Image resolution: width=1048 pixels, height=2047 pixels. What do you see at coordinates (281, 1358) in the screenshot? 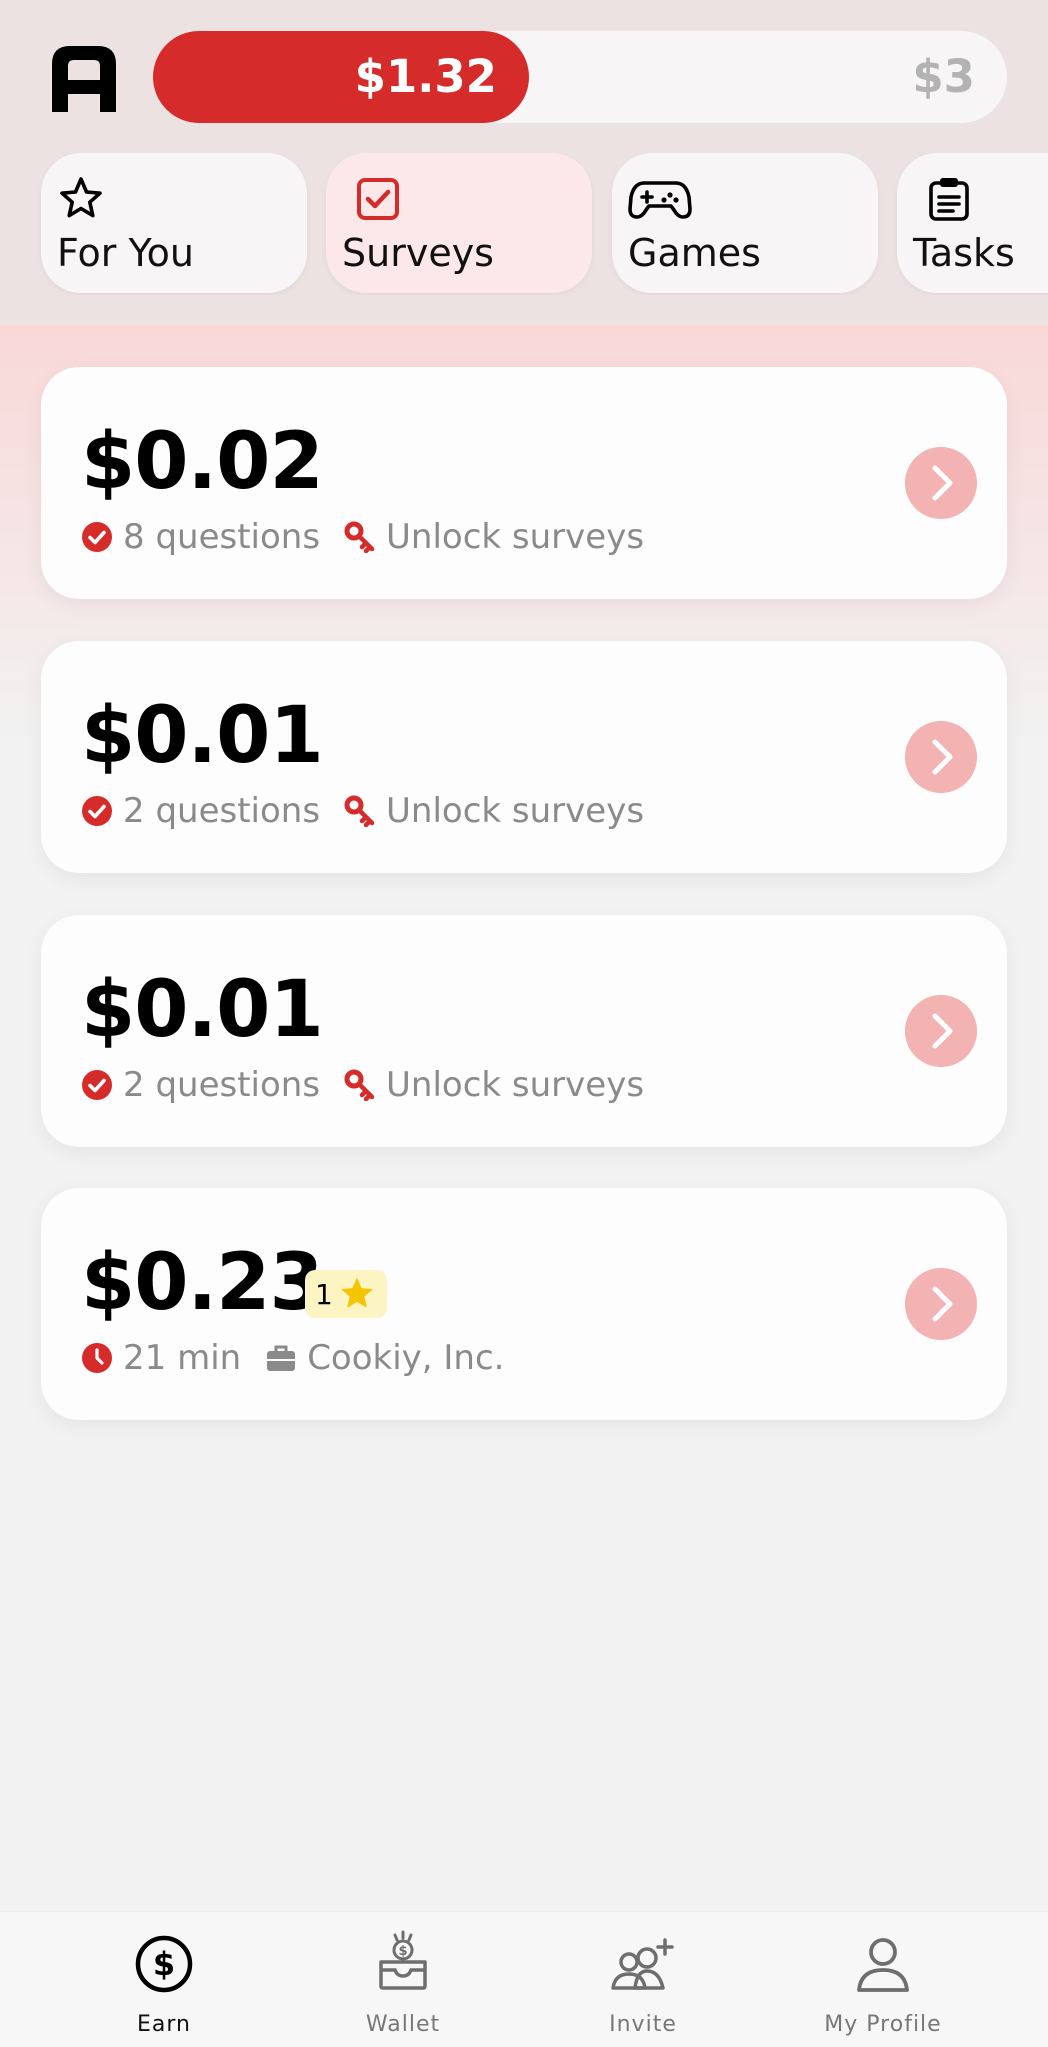
I see `briefcase-icon` at bounding box center [281, 1358].